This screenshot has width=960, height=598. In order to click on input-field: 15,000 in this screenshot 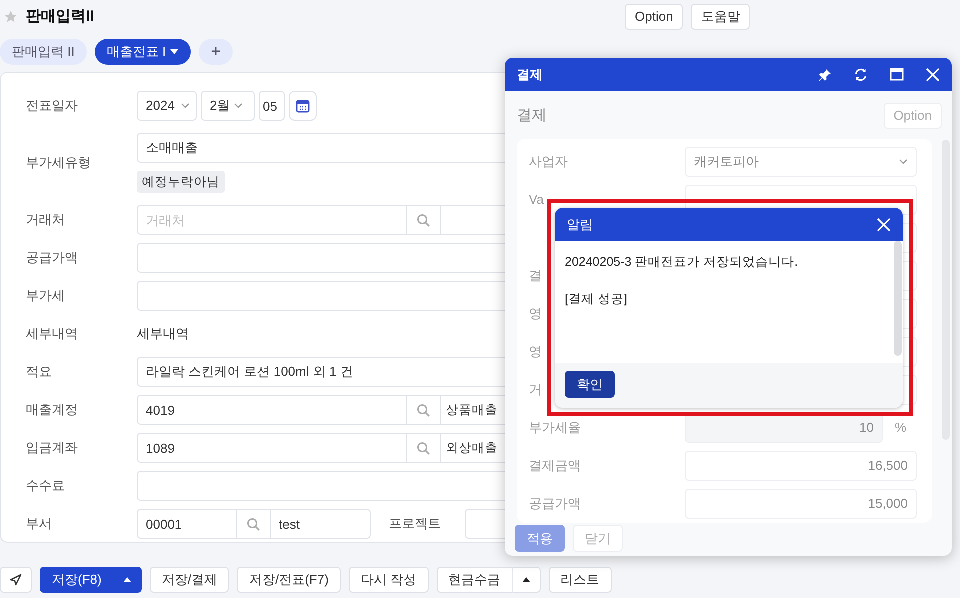, I will do `click(801, 504)`.